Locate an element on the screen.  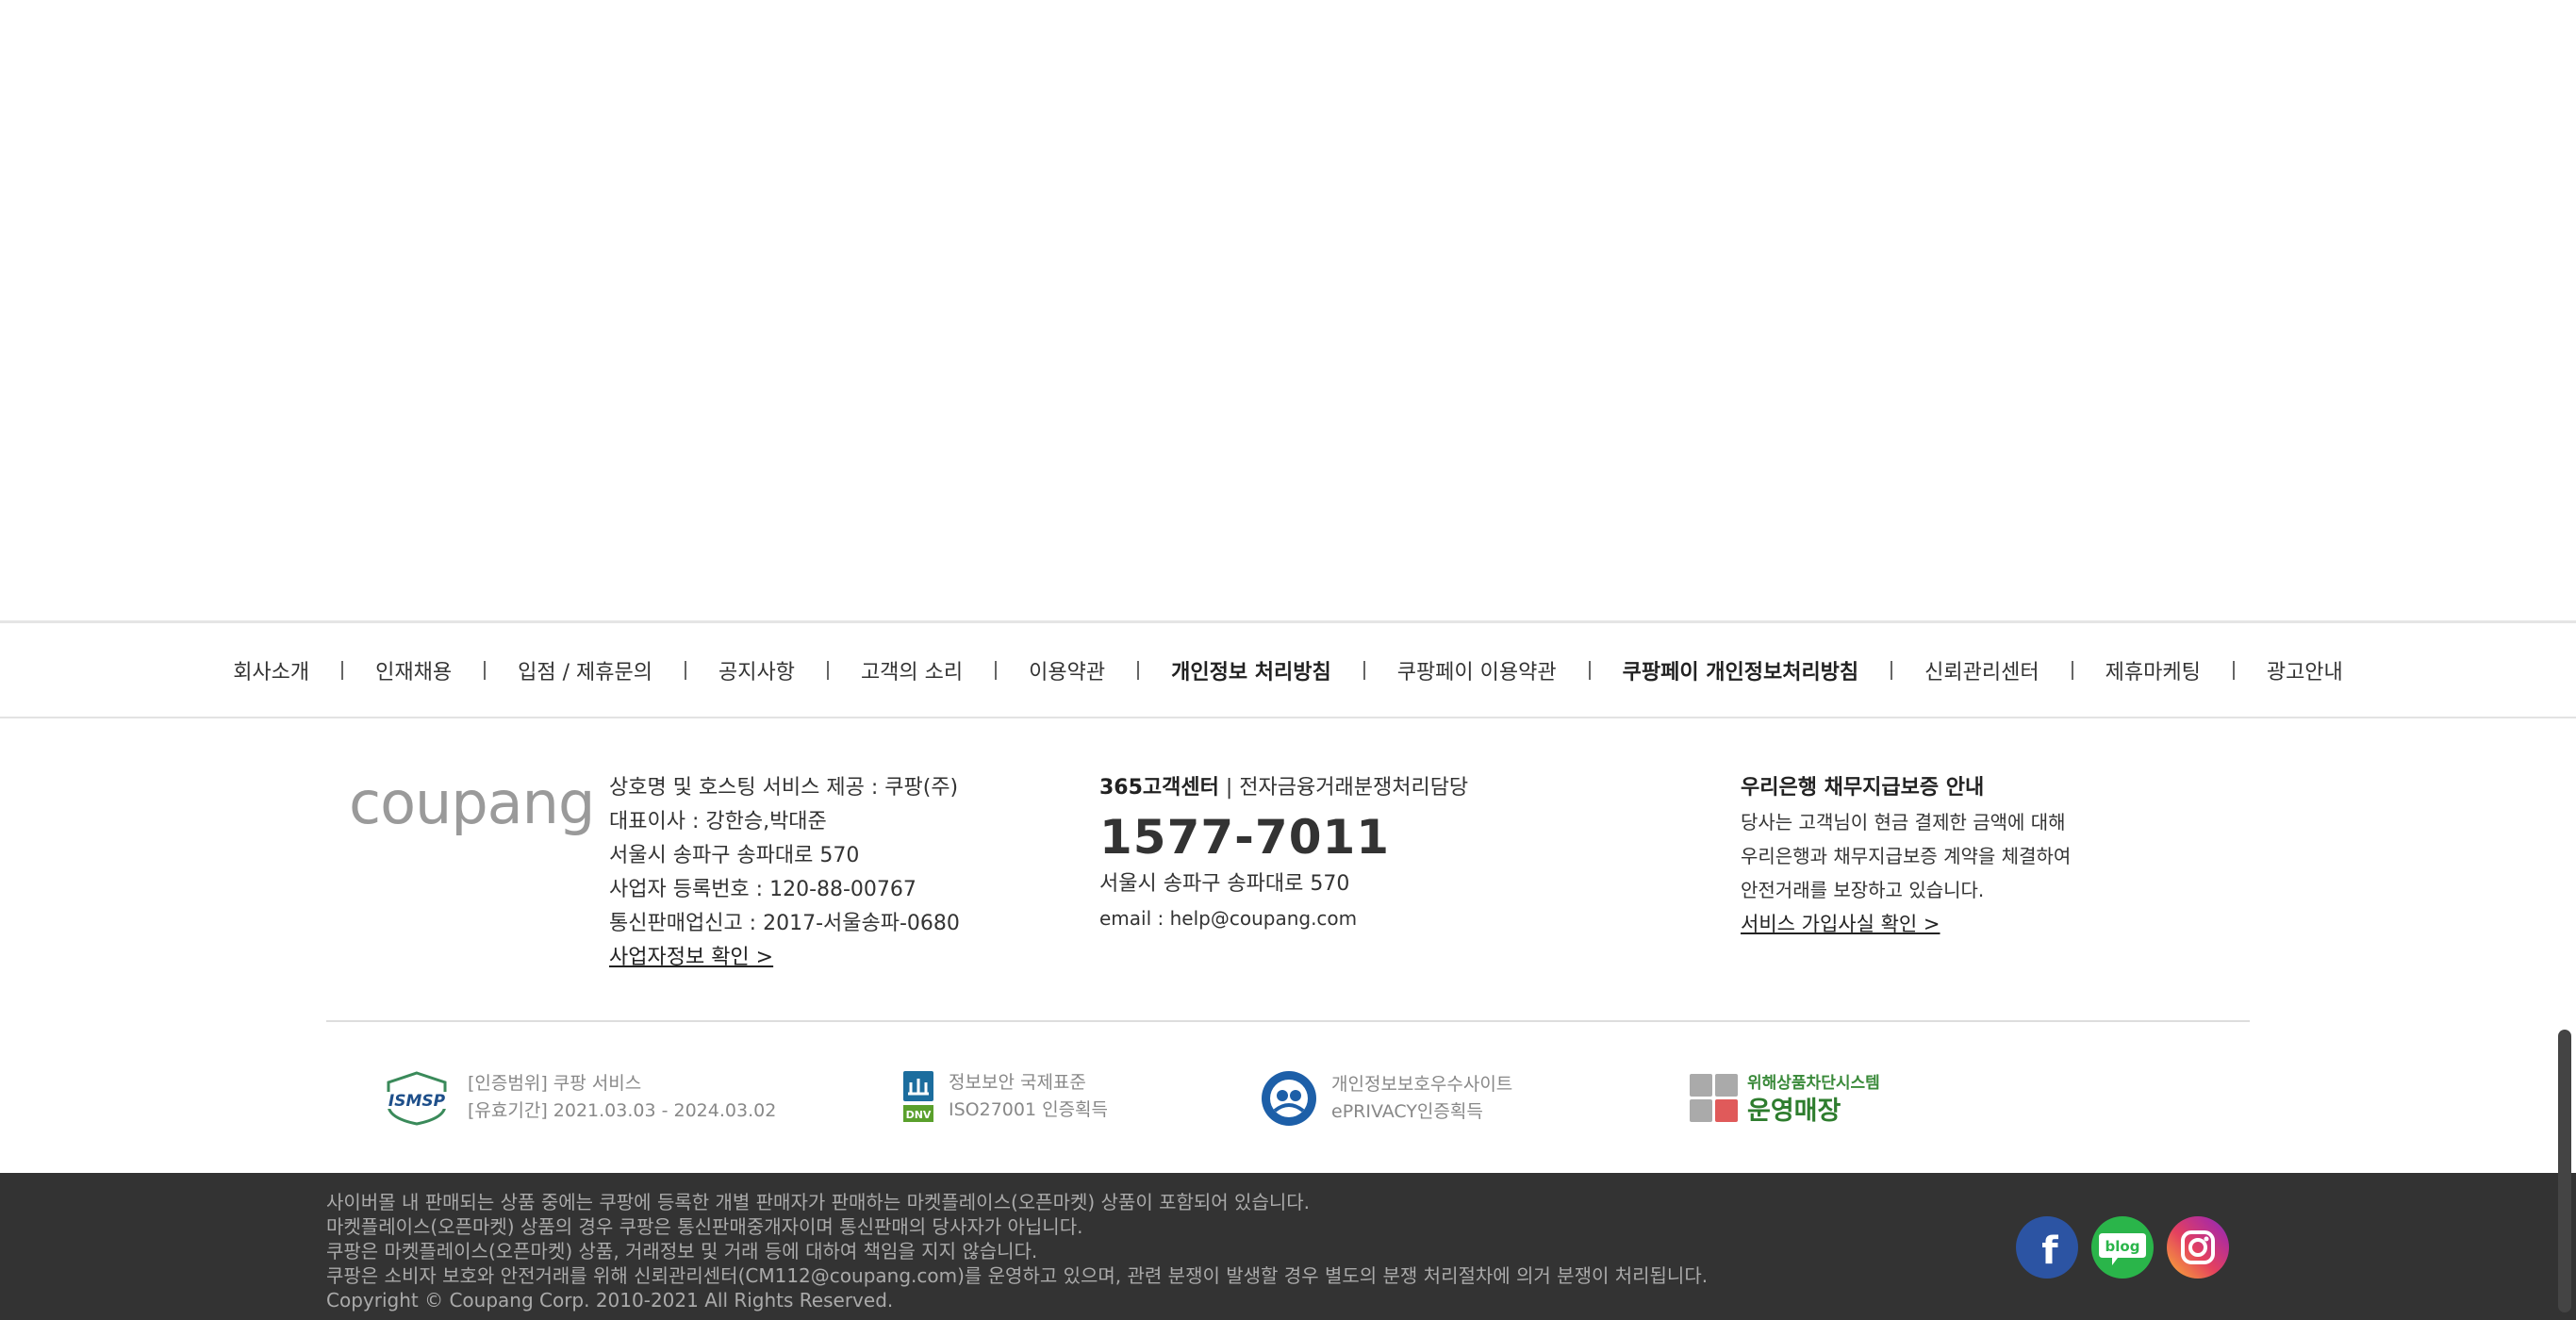
eprivacy-line-1: 개인정보보호우수사이트 is located at coordinates (1422, 1084).